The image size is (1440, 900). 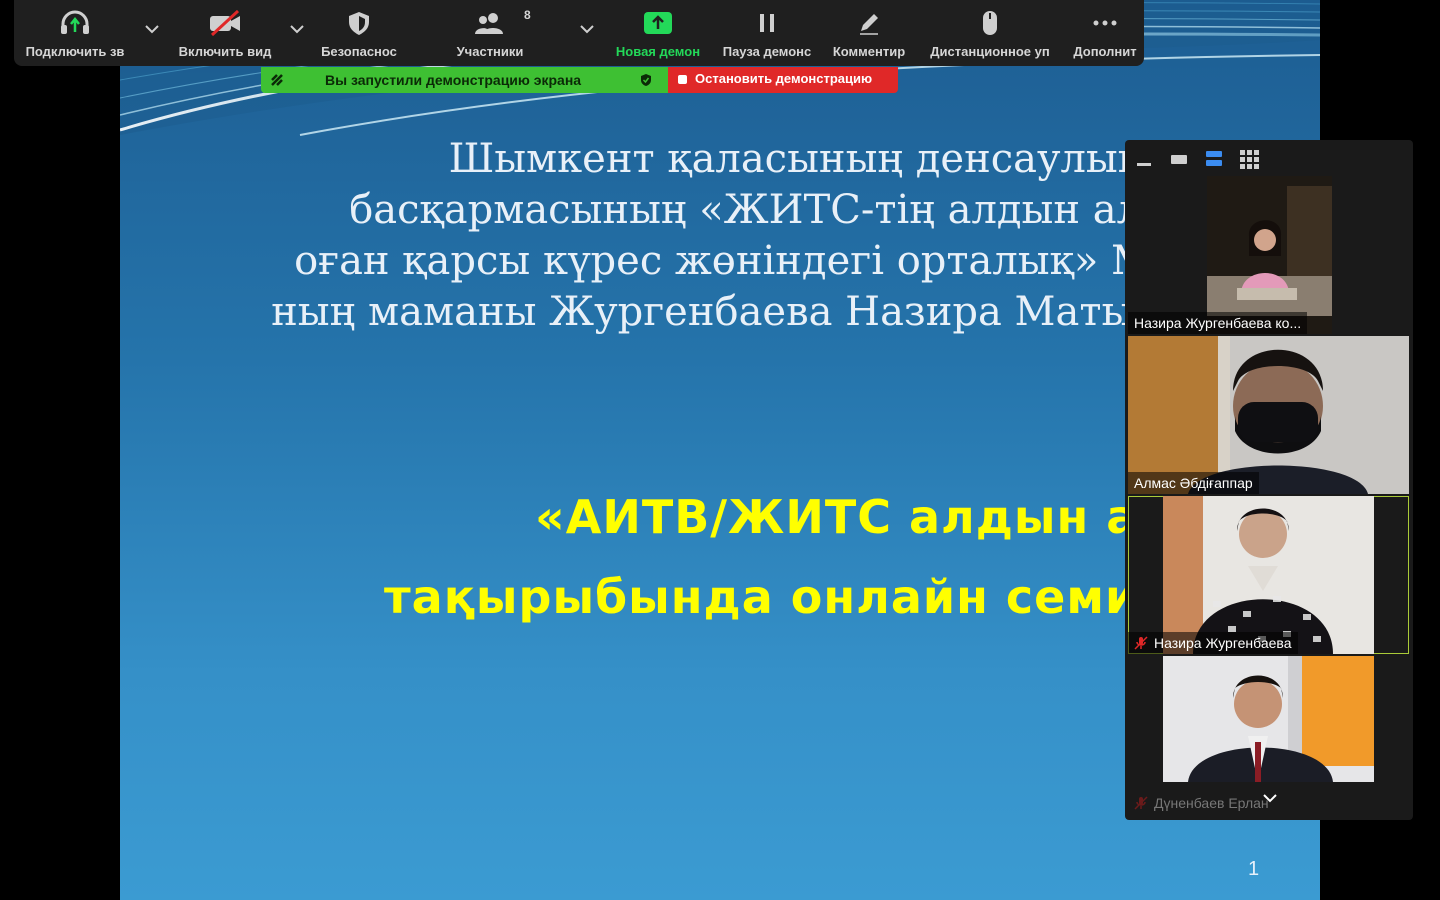 I want to click on participant-video-tile-active: Назира Жургенбаева, so click(x=1268, y=575).